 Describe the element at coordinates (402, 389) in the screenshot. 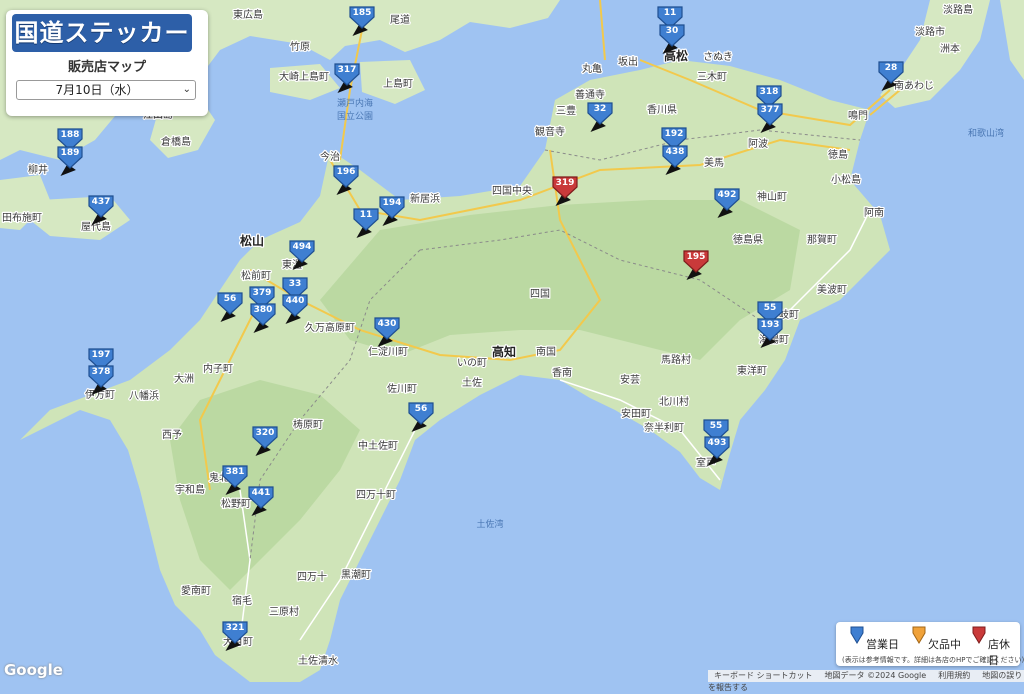

I see `place-label: 佐川町` at that location.